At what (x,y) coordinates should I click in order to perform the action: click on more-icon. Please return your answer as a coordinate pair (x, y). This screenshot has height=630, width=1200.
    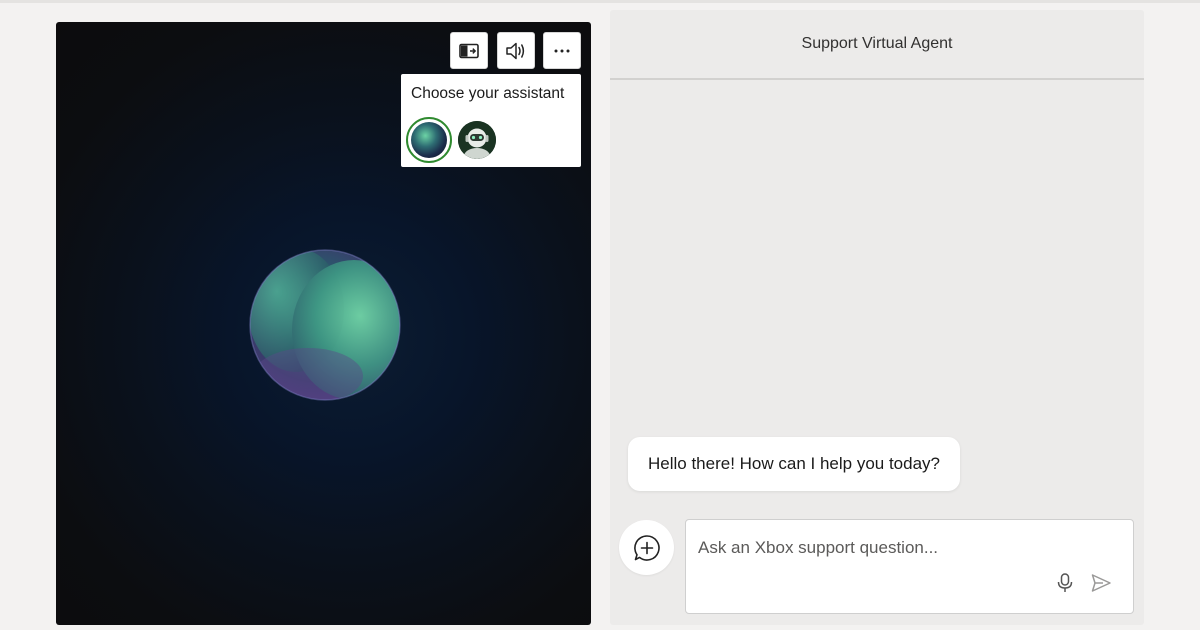
    Looking at the image, I should click on (562, 50).